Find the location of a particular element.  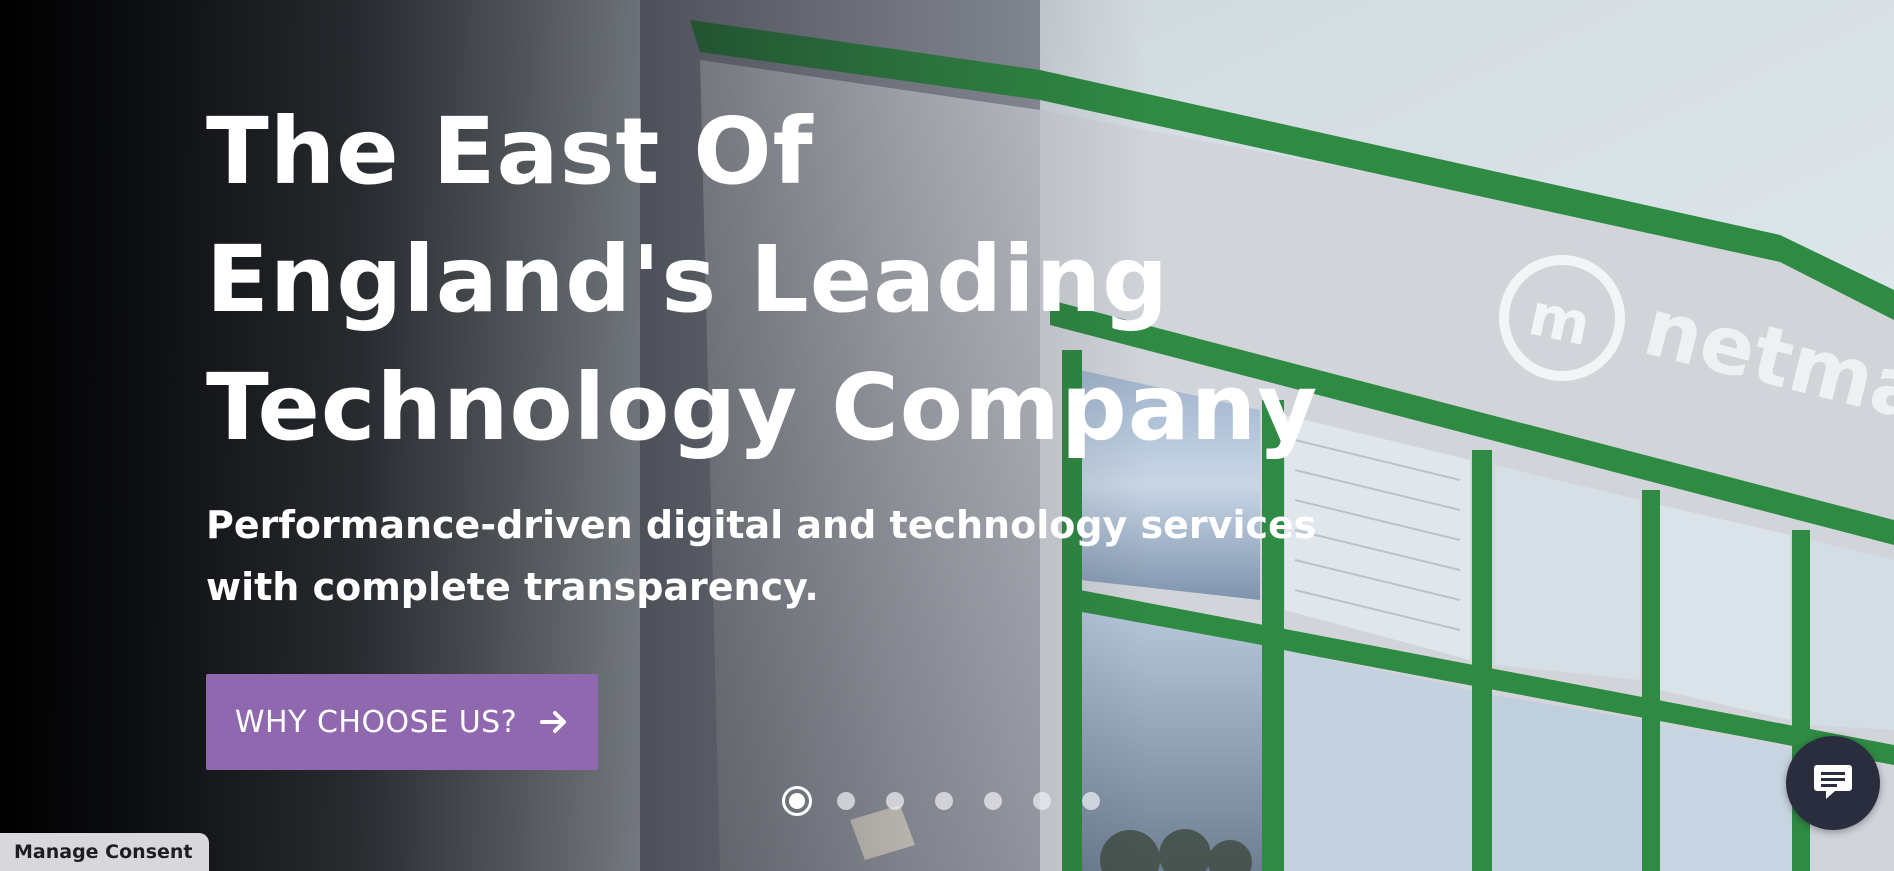

chat-widget-button is located at coordinates (1833, 783).